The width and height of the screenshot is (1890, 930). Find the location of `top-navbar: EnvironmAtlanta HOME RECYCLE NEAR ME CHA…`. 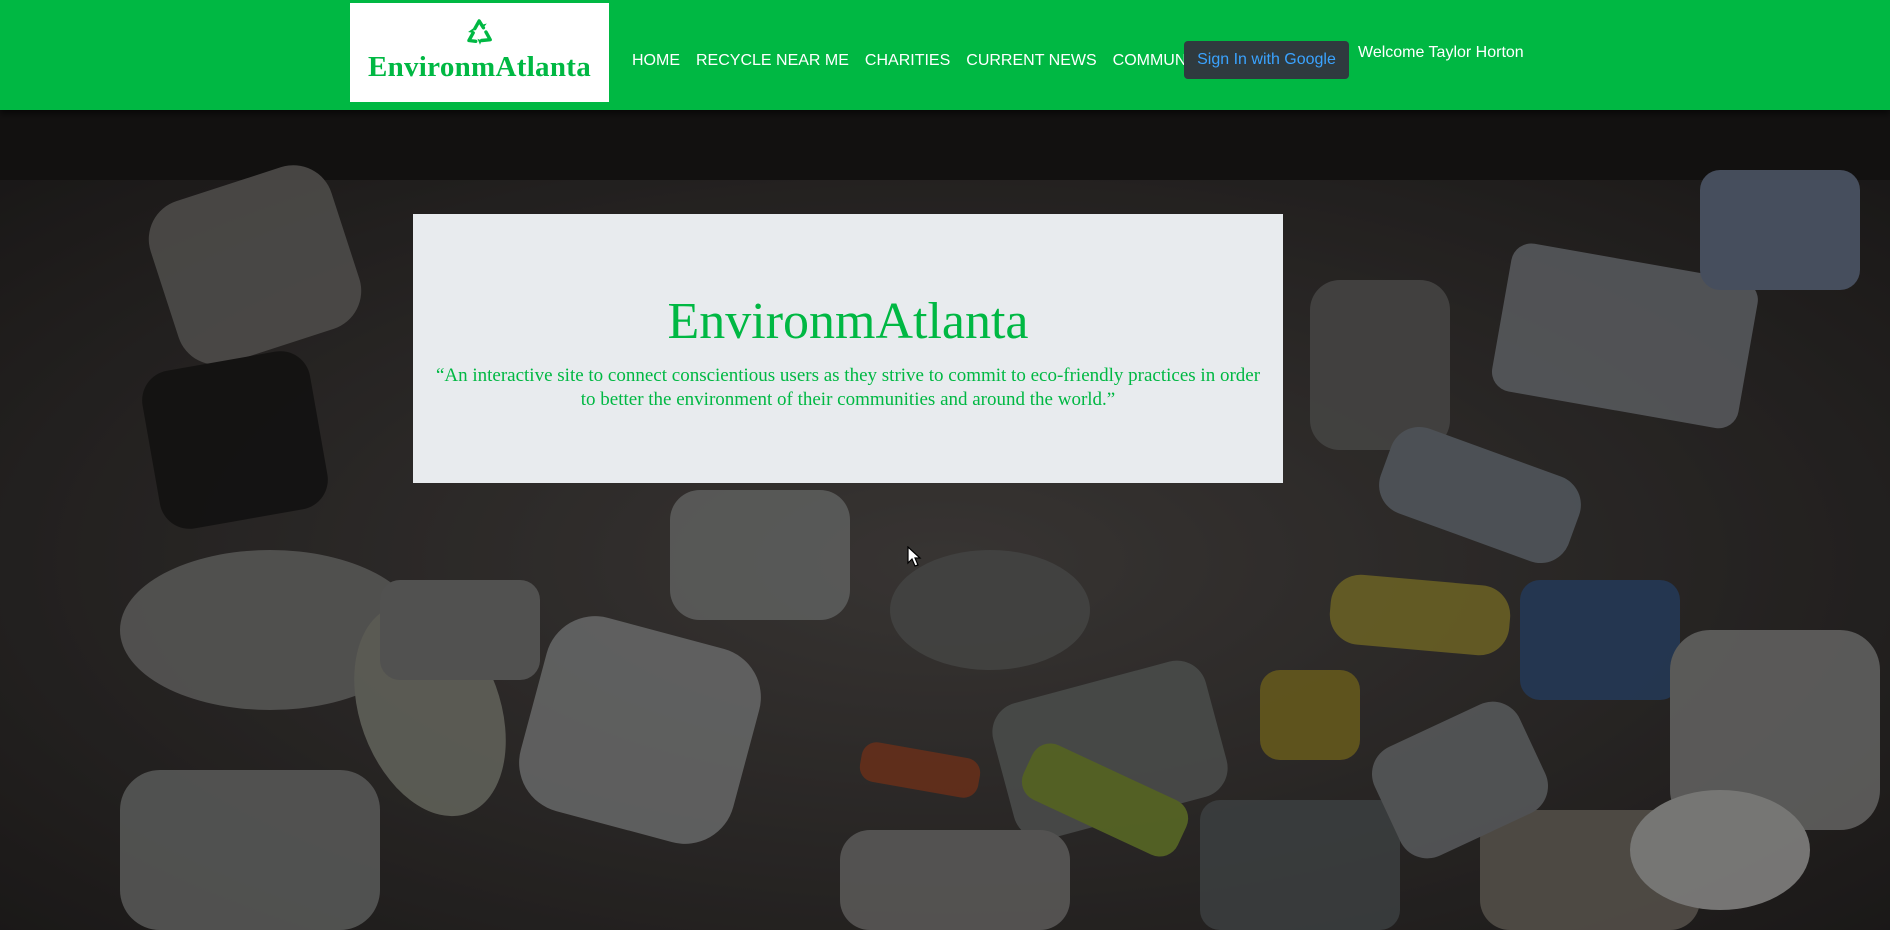

top-navbar: EnvironmAtlanta HOME RECYCLE NEAR ME CHA… is located at coordinates (945, 55).